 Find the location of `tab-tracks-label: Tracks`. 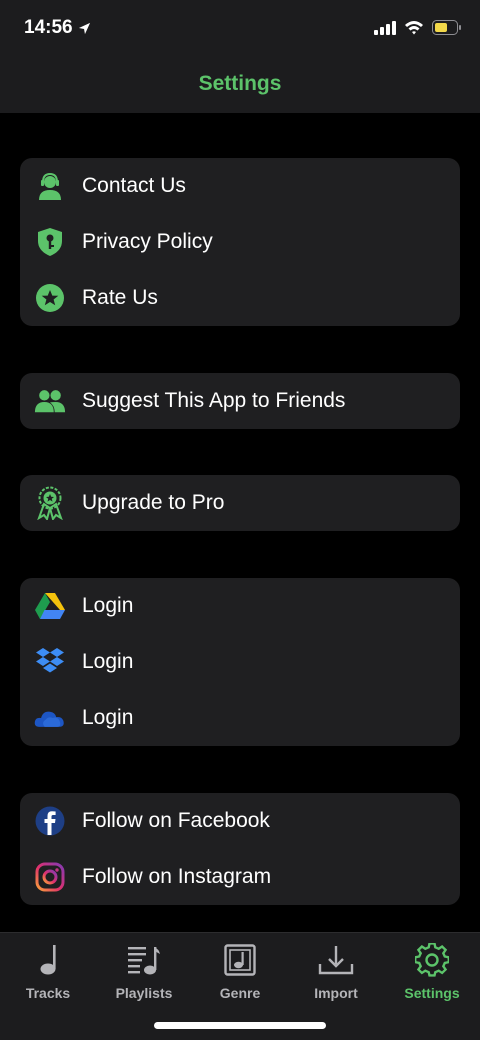

tab-tracks-label: Tracks is located at coordinates (48, 993).